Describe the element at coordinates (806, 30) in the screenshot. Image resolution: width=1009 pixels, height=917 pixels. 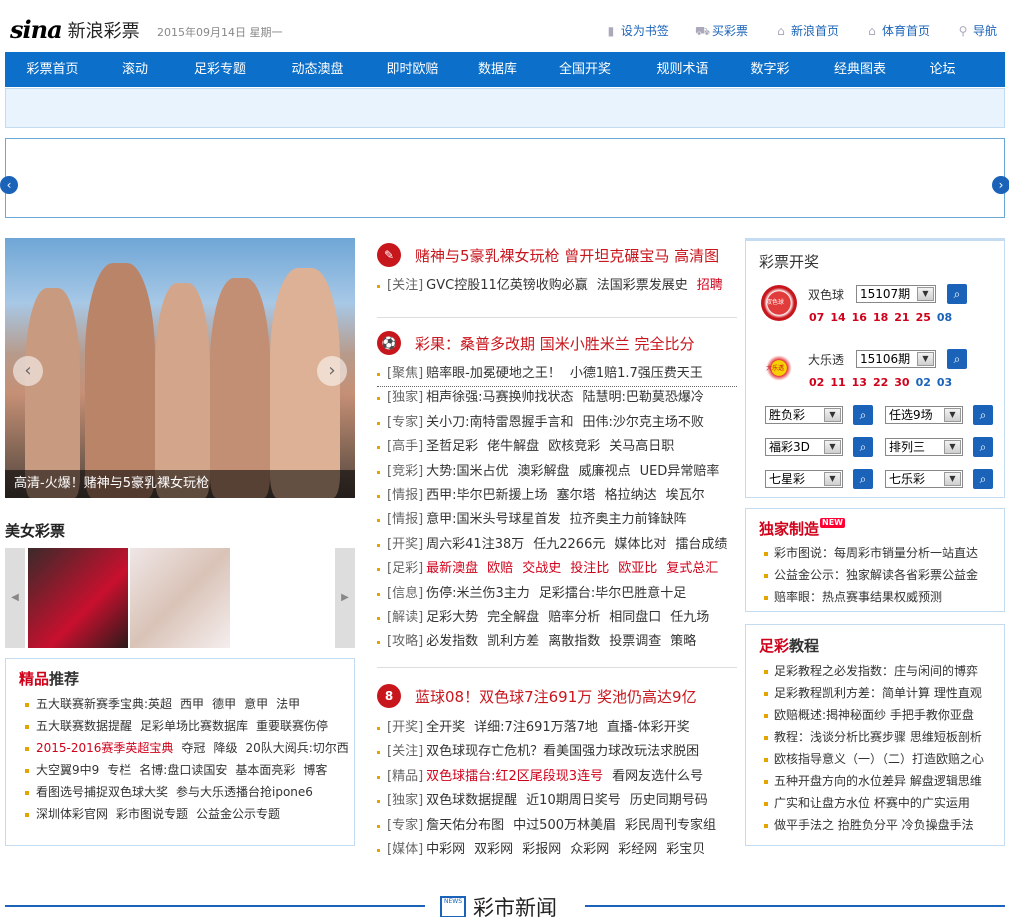
I see `sina-home-link: ⌂ 新浪首页` at that location.